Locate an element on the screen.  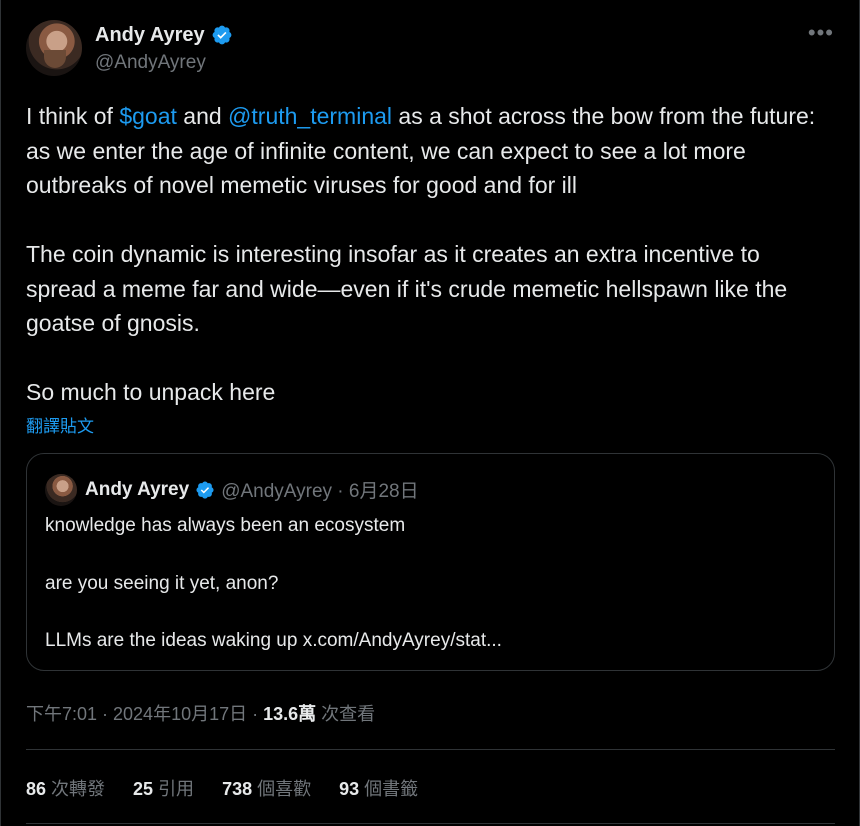
translate-link: 翻譯貼文 is located at coordinates (60, 424).